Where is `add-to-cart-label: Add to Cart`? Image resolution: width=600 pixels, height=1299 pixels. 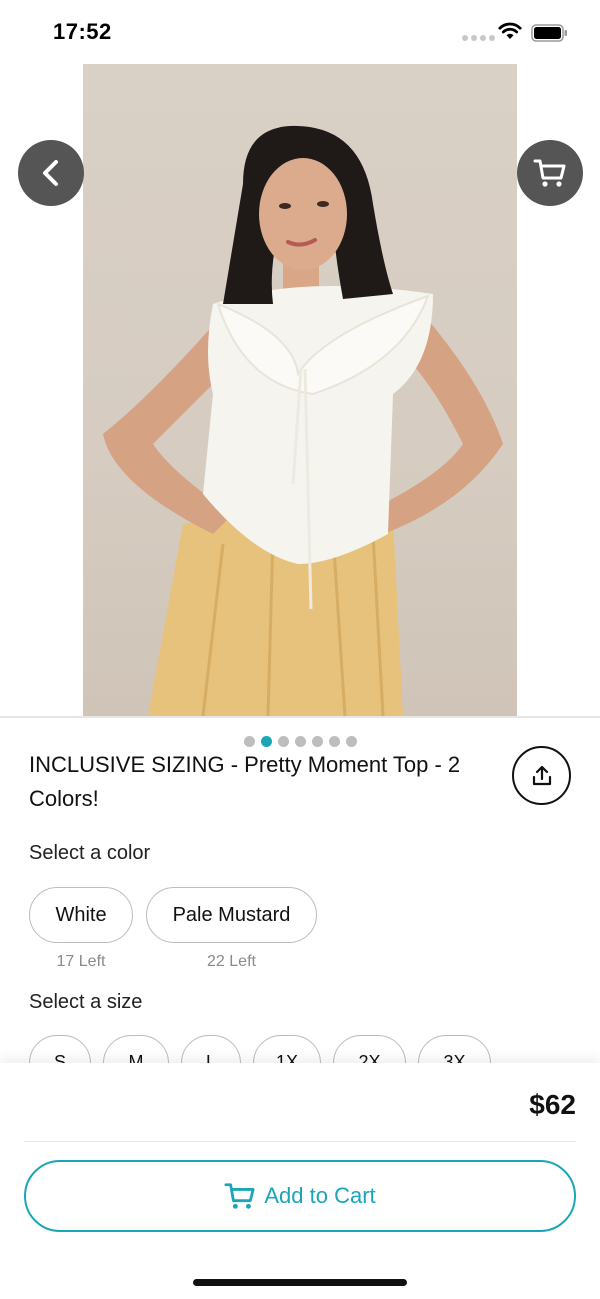 add-to-cart-label: Add to Cart is located at coordinates (320, 1195).